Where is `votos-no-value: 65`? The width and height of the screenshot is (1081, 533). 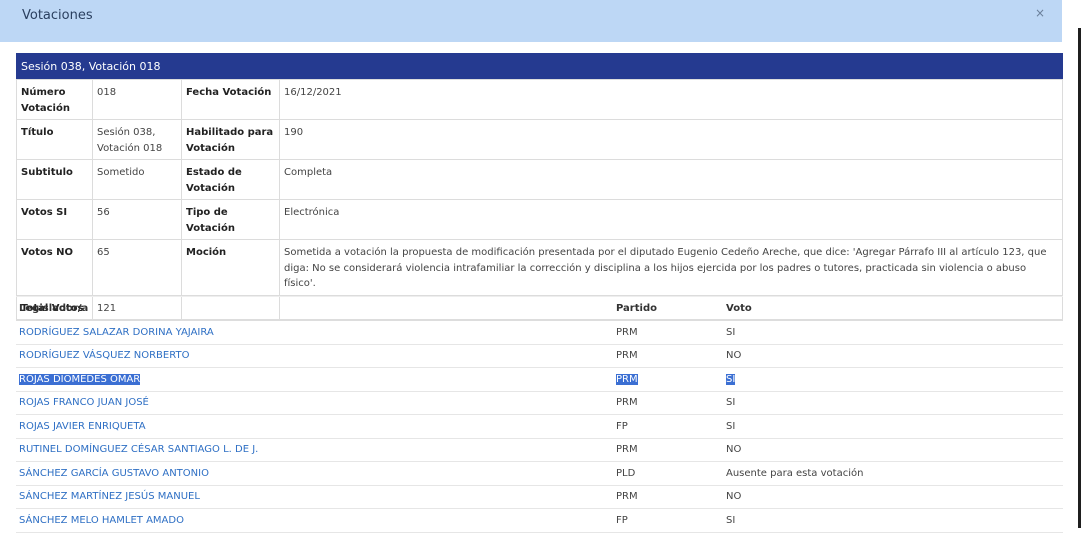
votos-no-value: 65 is located at coordinates (137, 267).